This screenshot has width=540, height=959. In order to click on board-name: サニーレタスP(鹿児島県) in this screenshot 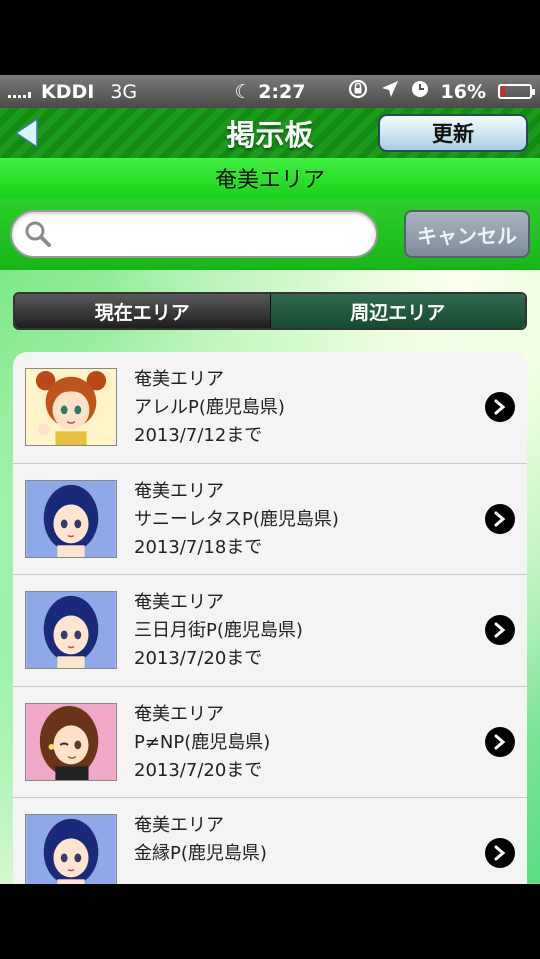, I will do `click(236, 519)`.